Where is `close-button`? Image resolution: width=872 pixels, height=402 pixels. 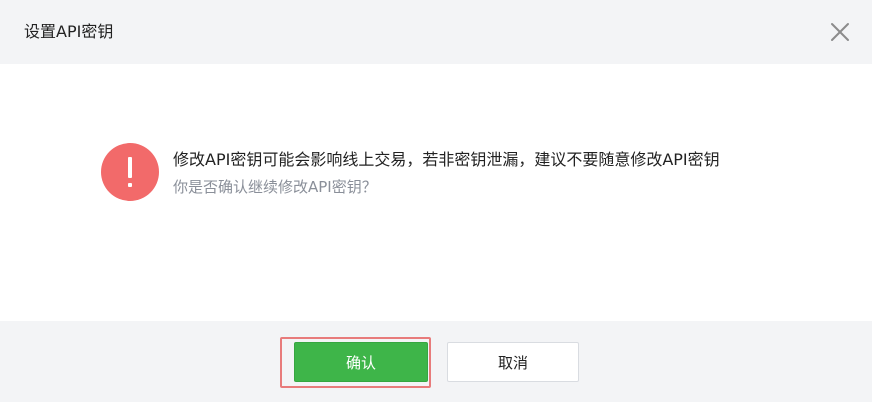
close-button is located at coordinates (840, 32).